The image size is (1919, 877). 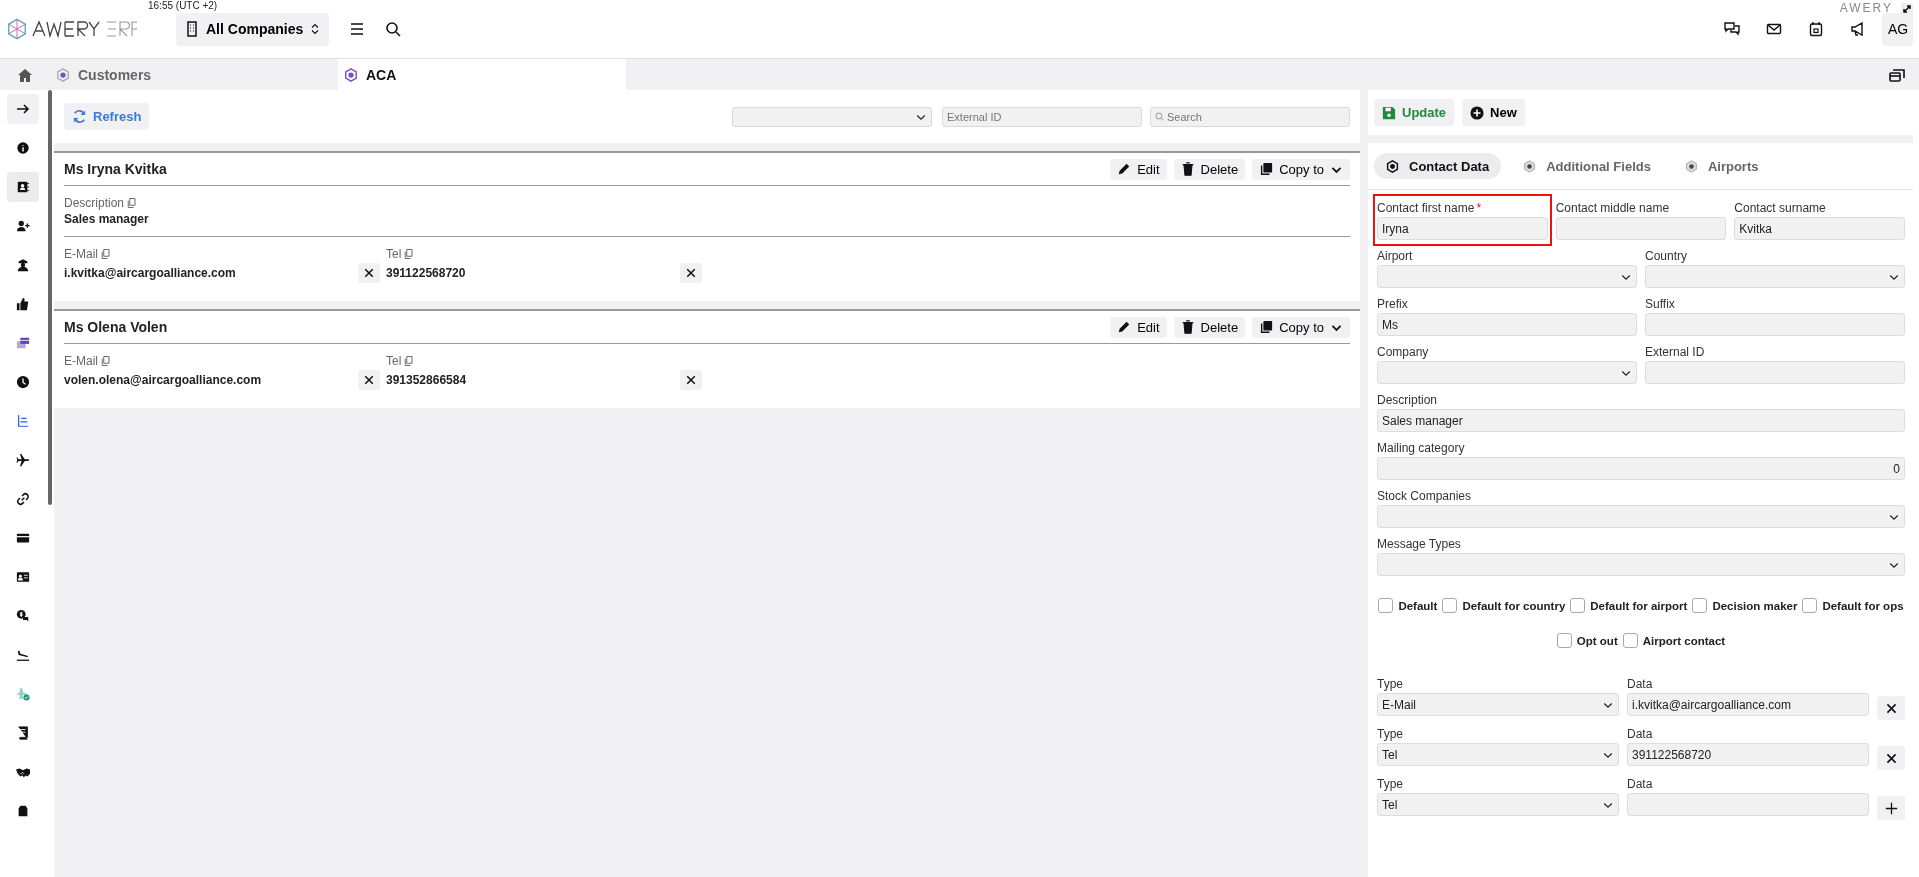 I want to click on dropdown-field: E-Mail, so click(x=1498, y=704).